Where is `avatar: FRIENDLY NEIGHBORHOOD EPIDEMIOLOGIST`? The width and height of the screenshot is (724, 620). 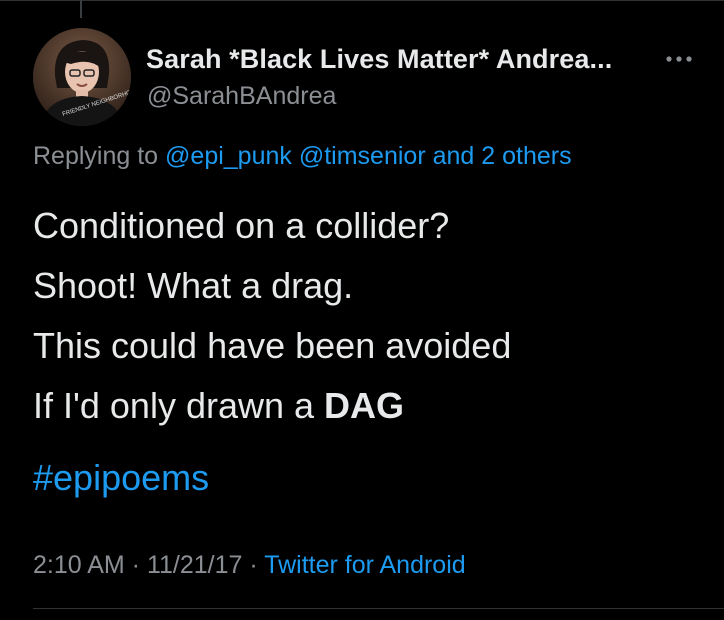
avatar: FRIENDLY NEIGHBORHOOD EPIDEMIOLOGIST is located at coordinates (82, 77).